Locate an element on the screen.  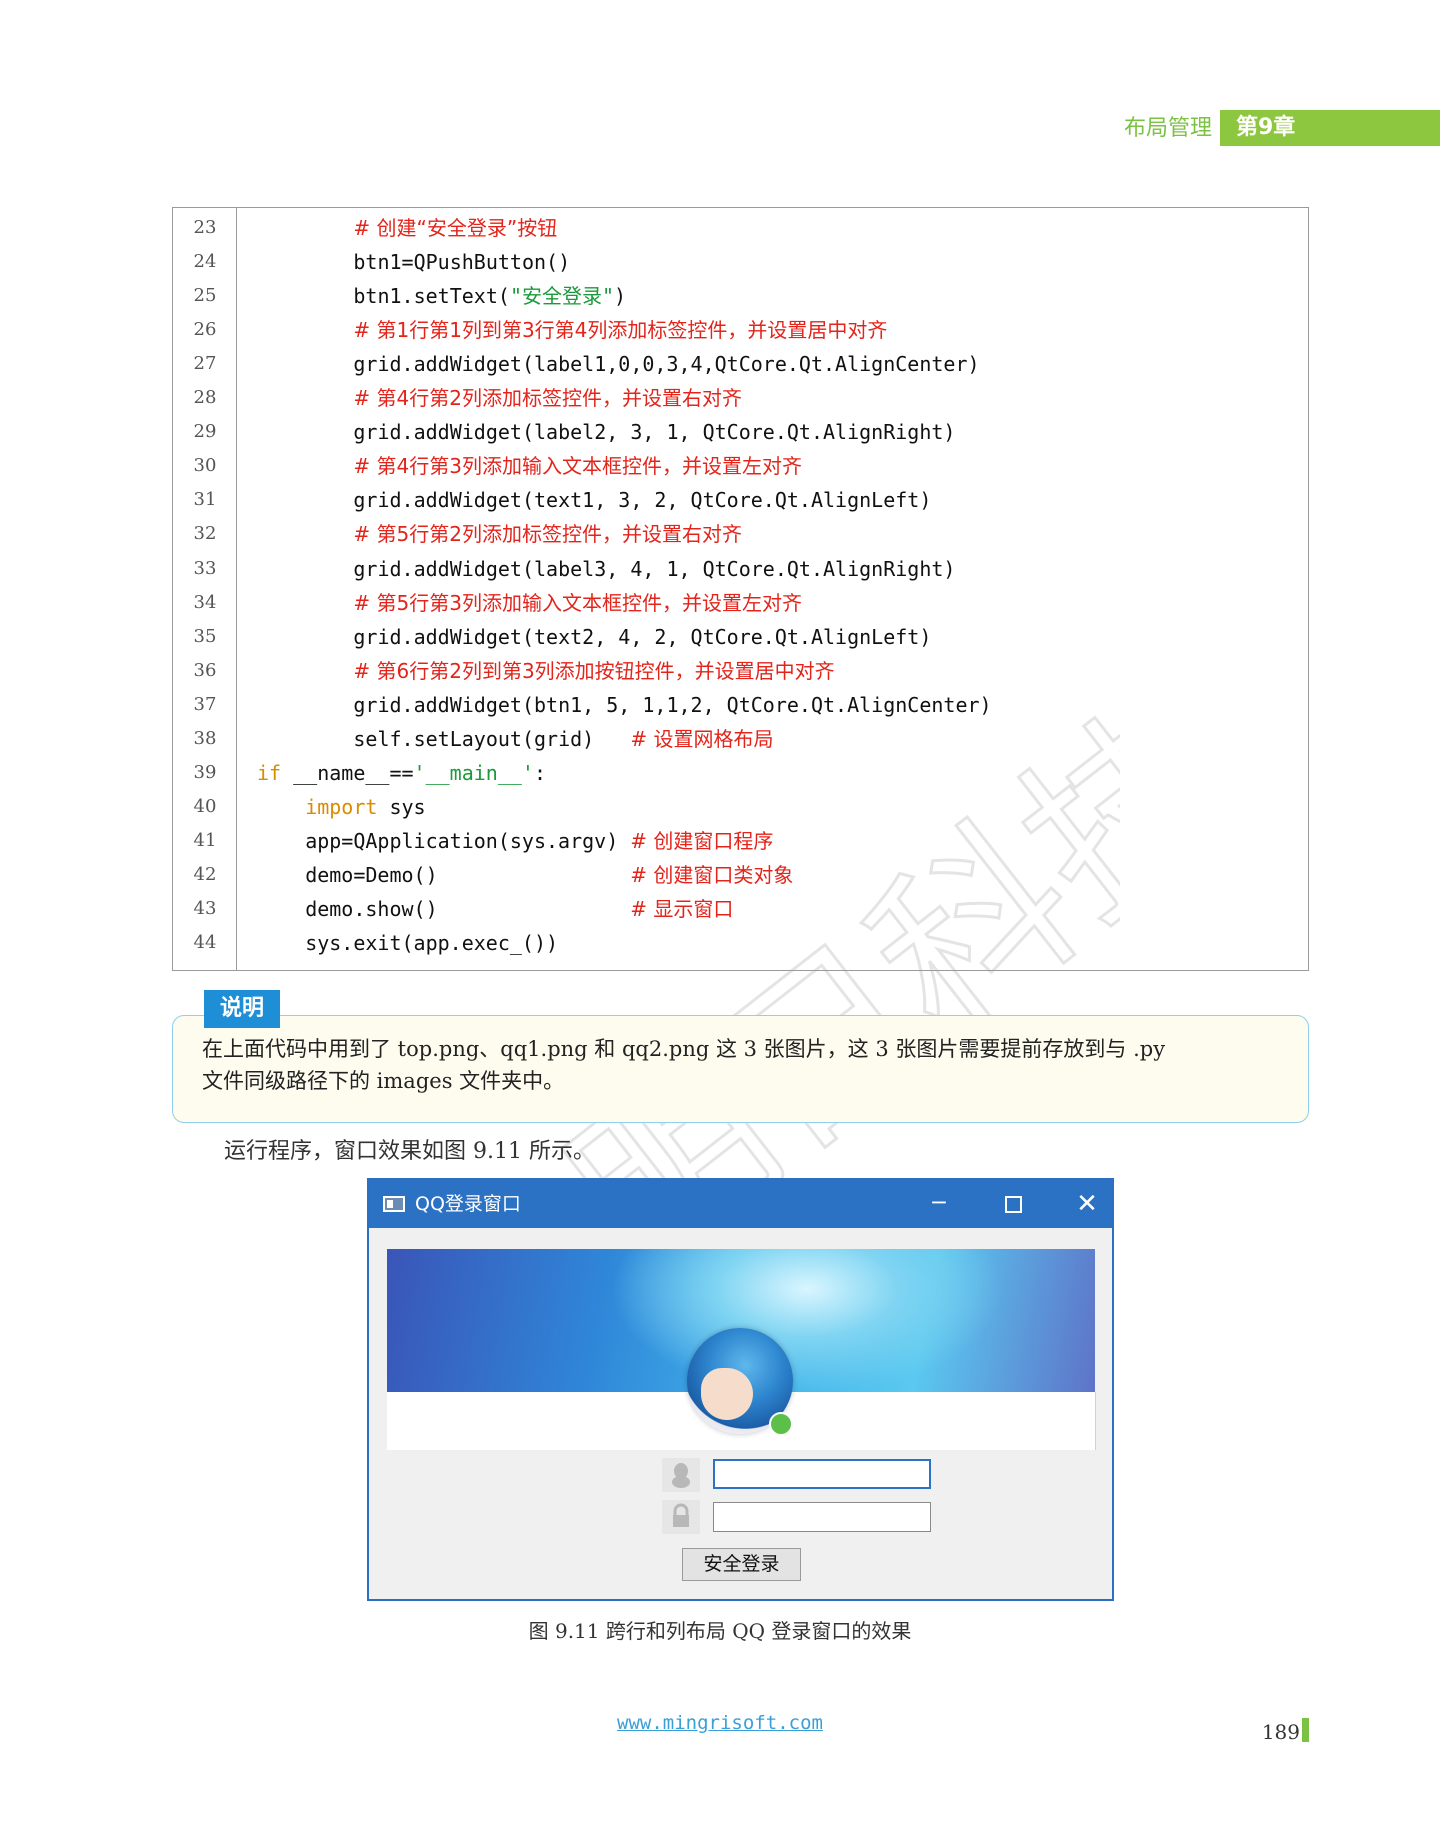
username-input is located at coordinates (822, 1474).